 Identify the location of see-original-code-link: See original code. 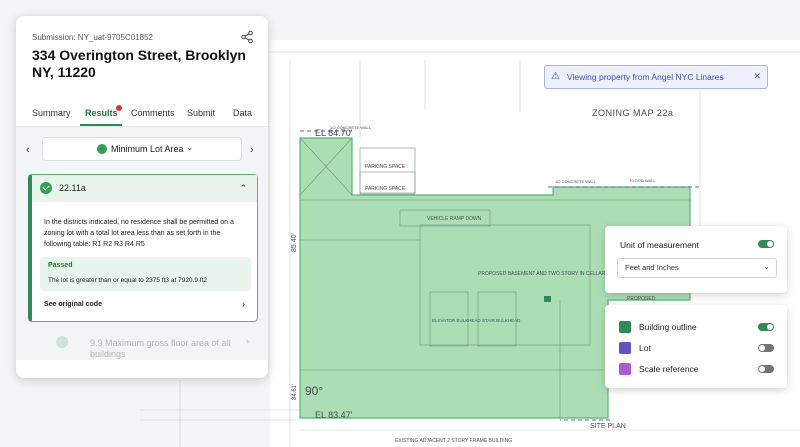
(73, 304).